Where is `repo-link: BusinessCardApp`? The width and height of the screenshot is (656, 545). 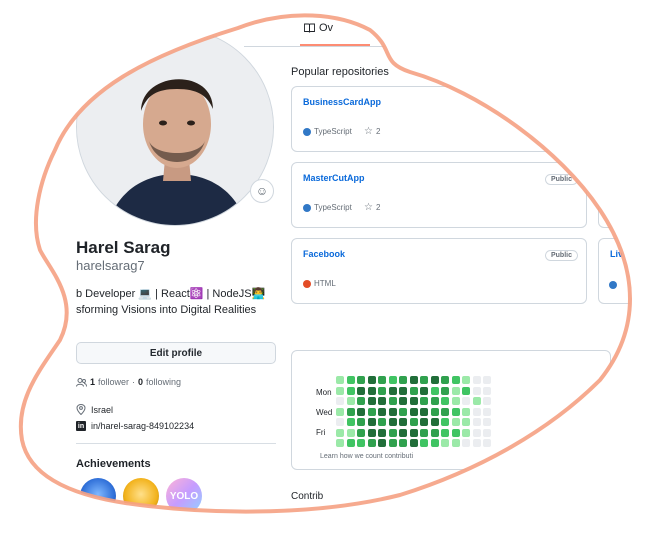 repo-link: BusinessCardApp is located at coordinates (342, 102).